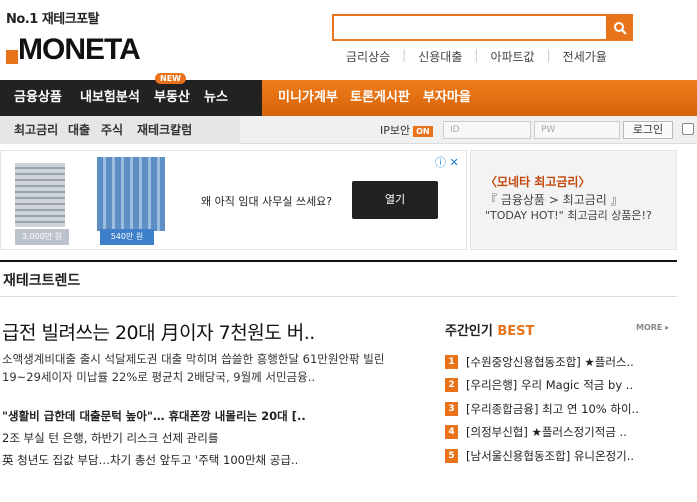 The width and height of the screenshot is (697, 502). Describe the element at coordinates (546, 432) in the screenshot. I see `best-item-text: [의정부신협] ★플러스정기적금 ..` at that location.